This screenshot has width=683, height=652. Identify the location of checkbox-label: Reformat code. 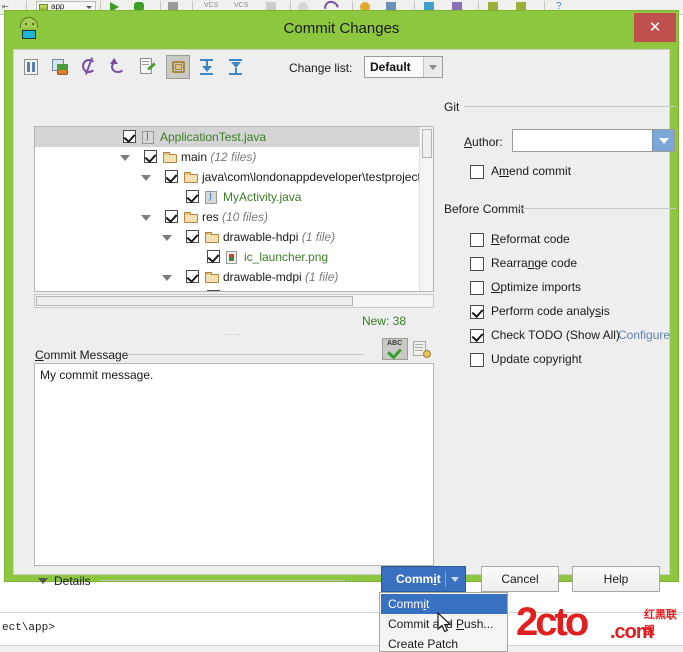
(530, 239).